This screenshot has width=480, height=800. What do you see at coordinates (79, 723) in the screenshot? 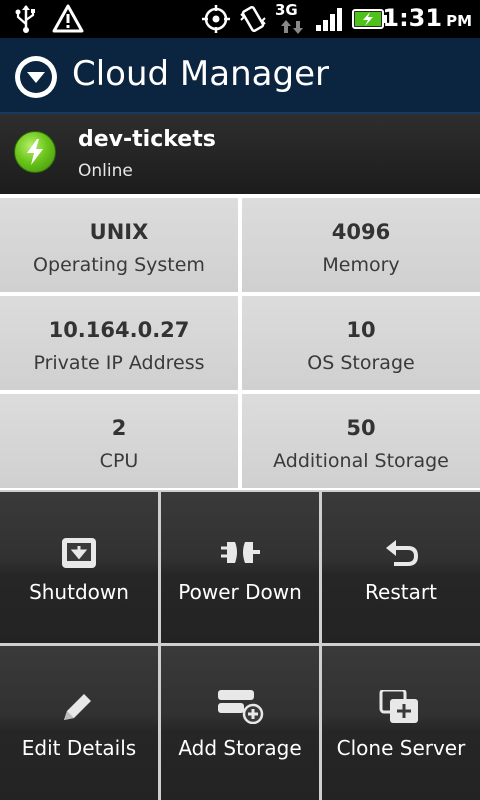
I see `edit-details-button: Edit Details` at bounding box center [79, 723].